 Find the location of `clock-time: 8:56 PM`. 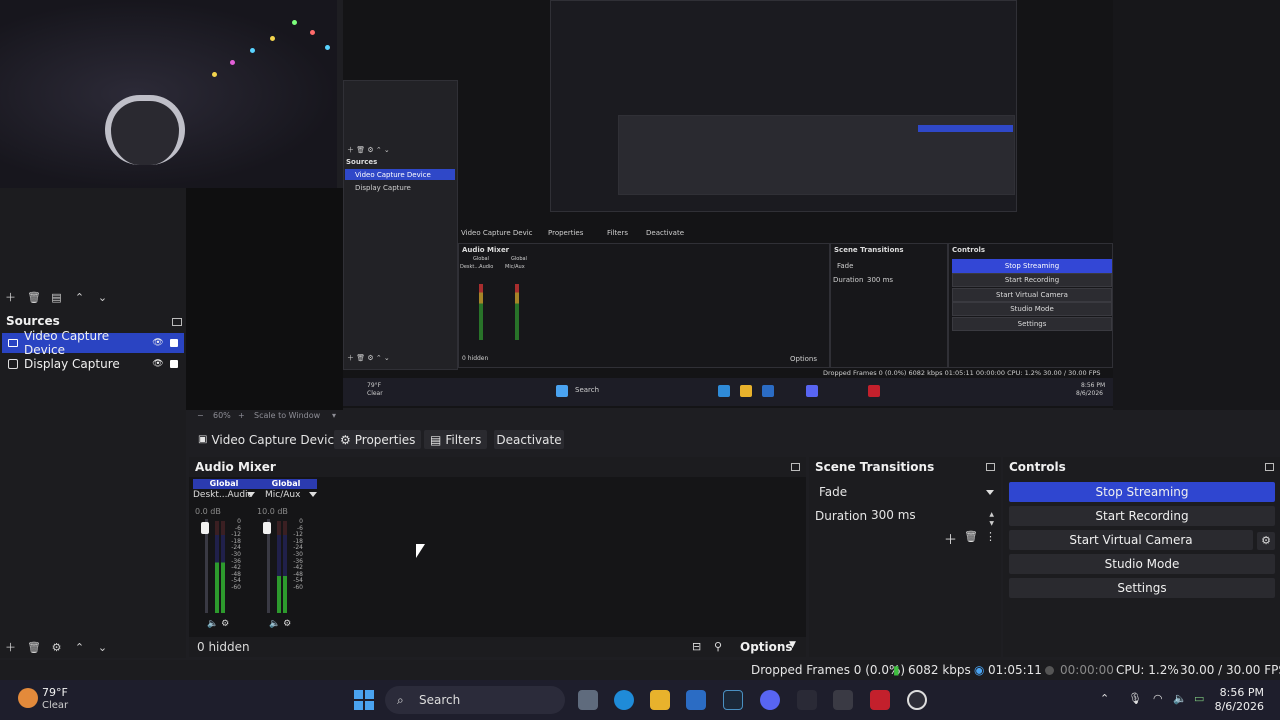

clock-time: 8:56 PM is located at coordinates (1237, 692).